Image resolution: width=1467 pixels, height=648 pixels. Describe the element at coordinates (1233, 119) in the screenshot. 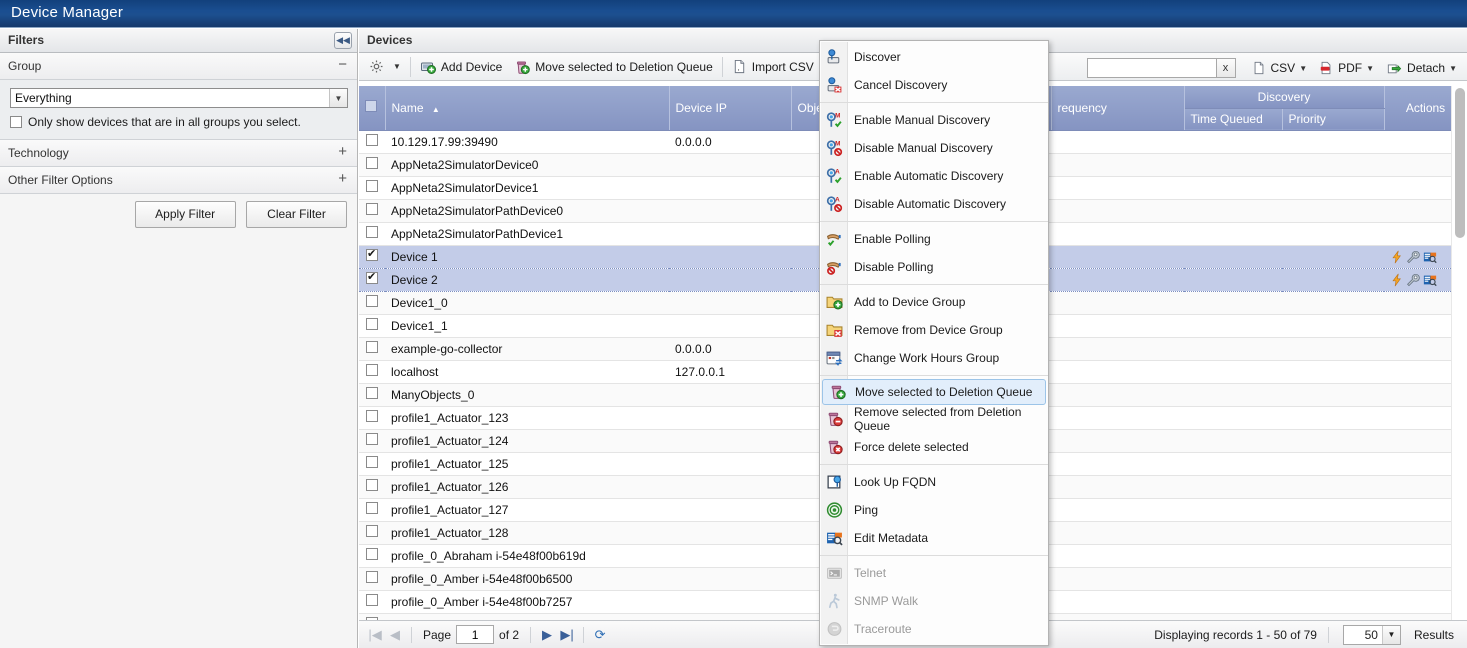

I see `column-header-time-queued: Time Queued` at that location.